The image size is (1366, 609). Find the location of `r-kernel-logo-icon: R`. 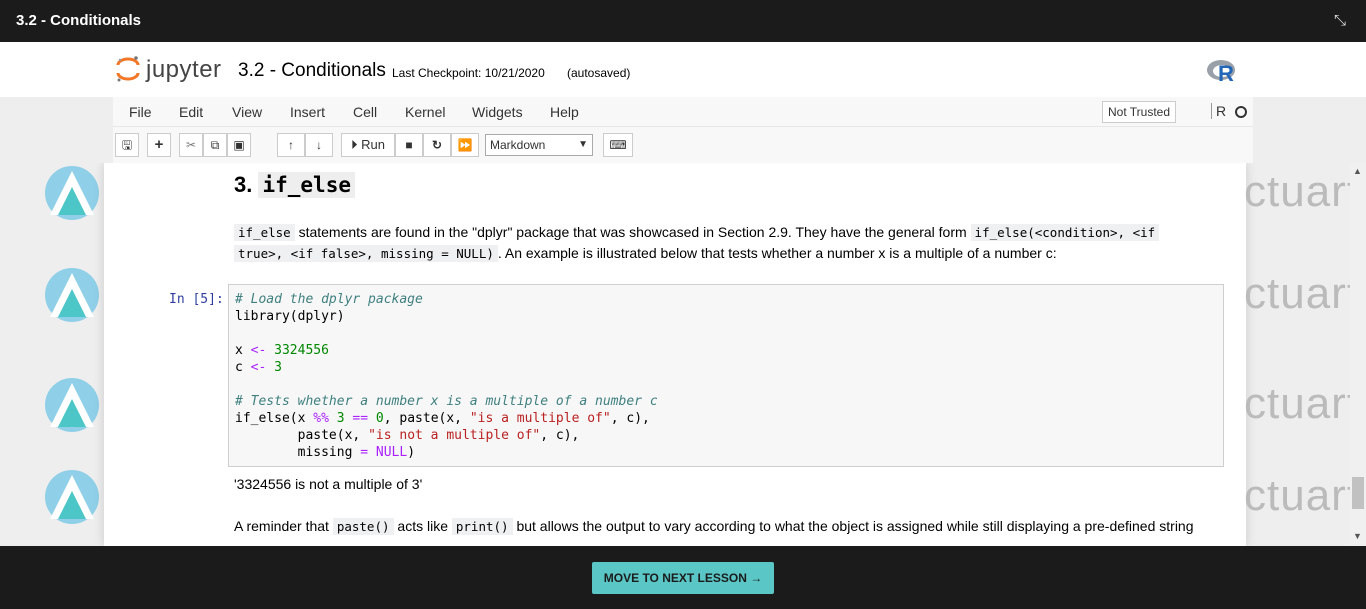

r-kernel-logo-icon: R is located at coordinates (1221, 72).